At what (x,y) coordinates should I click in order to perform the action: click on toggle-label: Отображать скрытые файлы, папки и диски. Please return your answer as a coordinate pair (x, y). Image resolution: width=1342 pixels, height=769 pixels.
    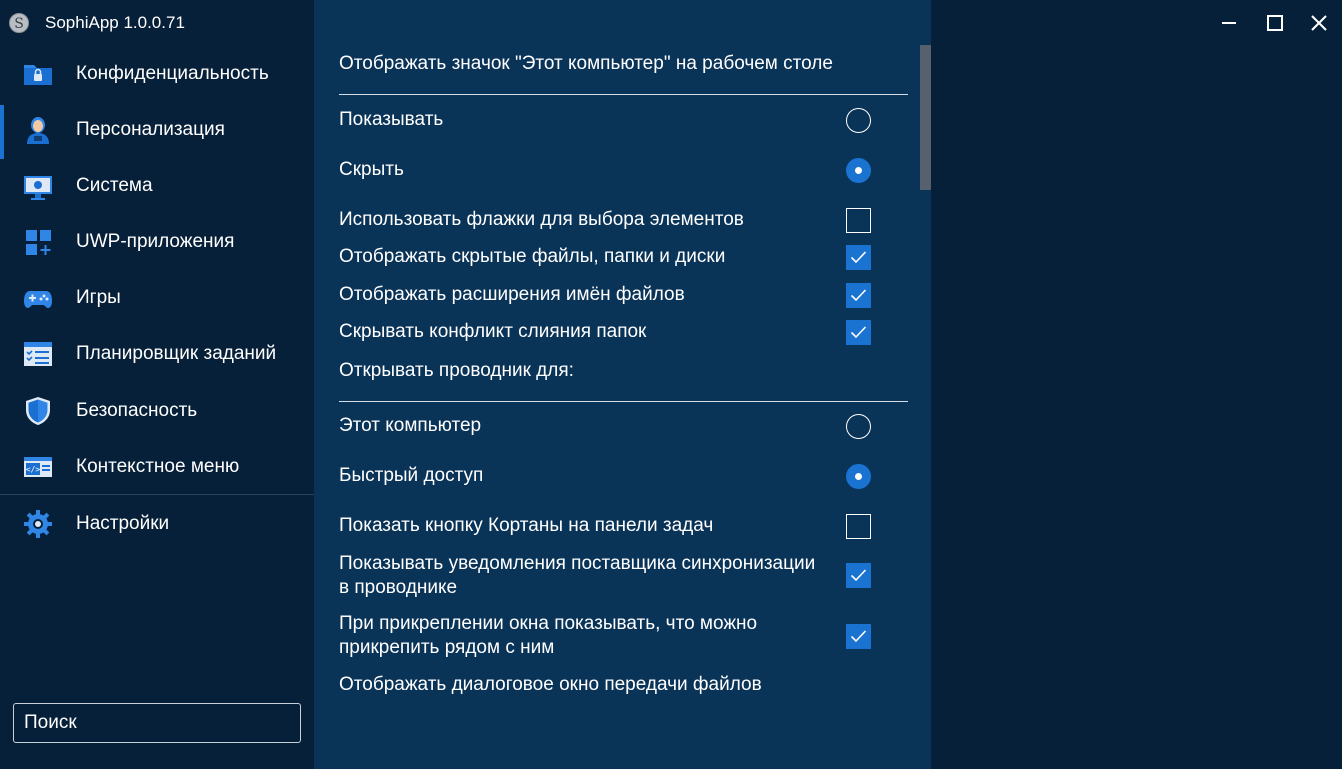
    Looking at the image, I should click on (532, 256).